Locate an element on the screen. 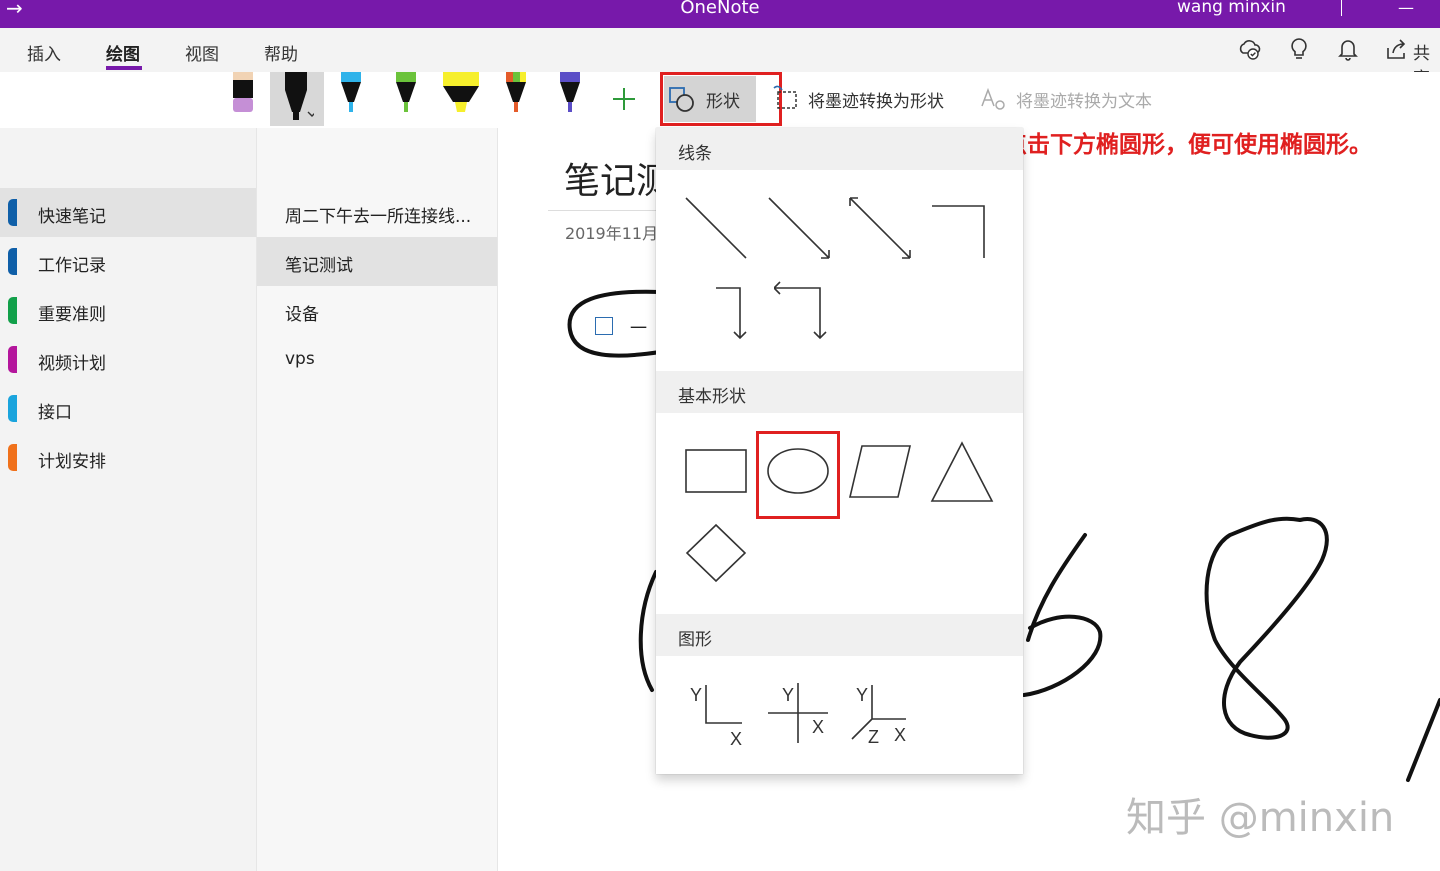 The height and width of the screenshot is (871, 1440). elbow-double-arrow-icon is located at coordinates (814, 313).